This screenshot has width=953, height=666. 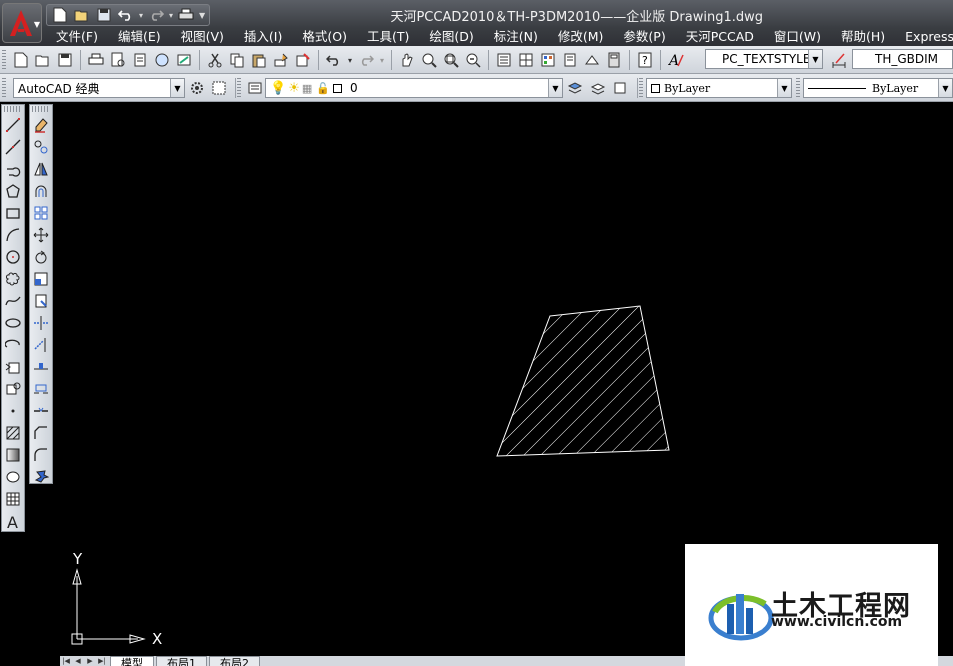 I want to click on paste-icon, so click(x=259, y=60).